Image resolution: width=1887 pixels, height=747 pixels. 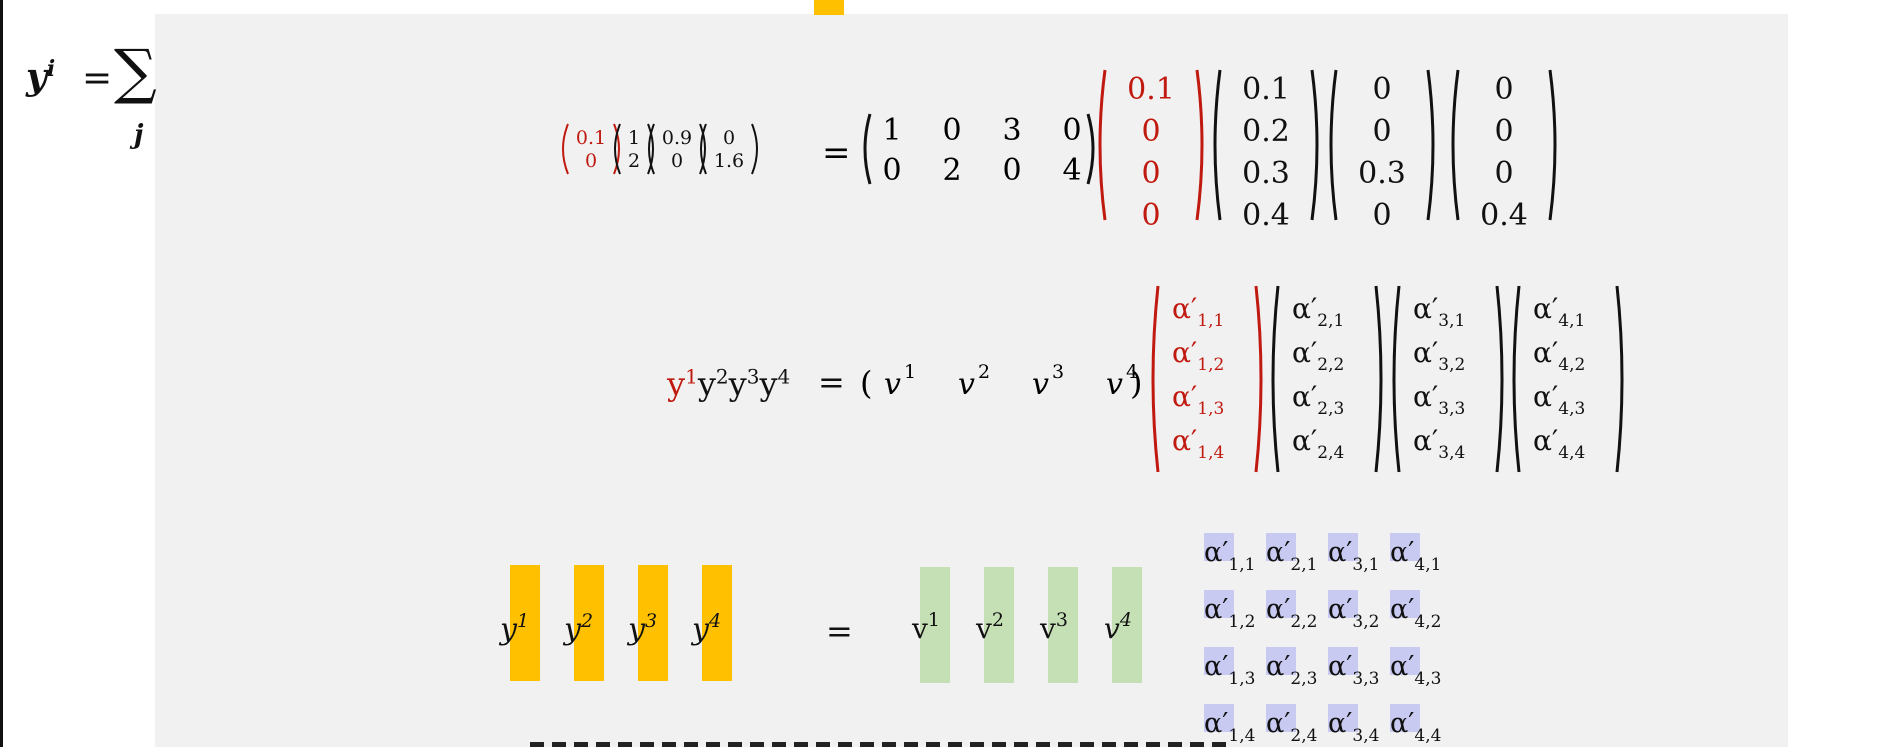 I want to click on lhs-vector-bottom: 2, so click(x=634, y=161).